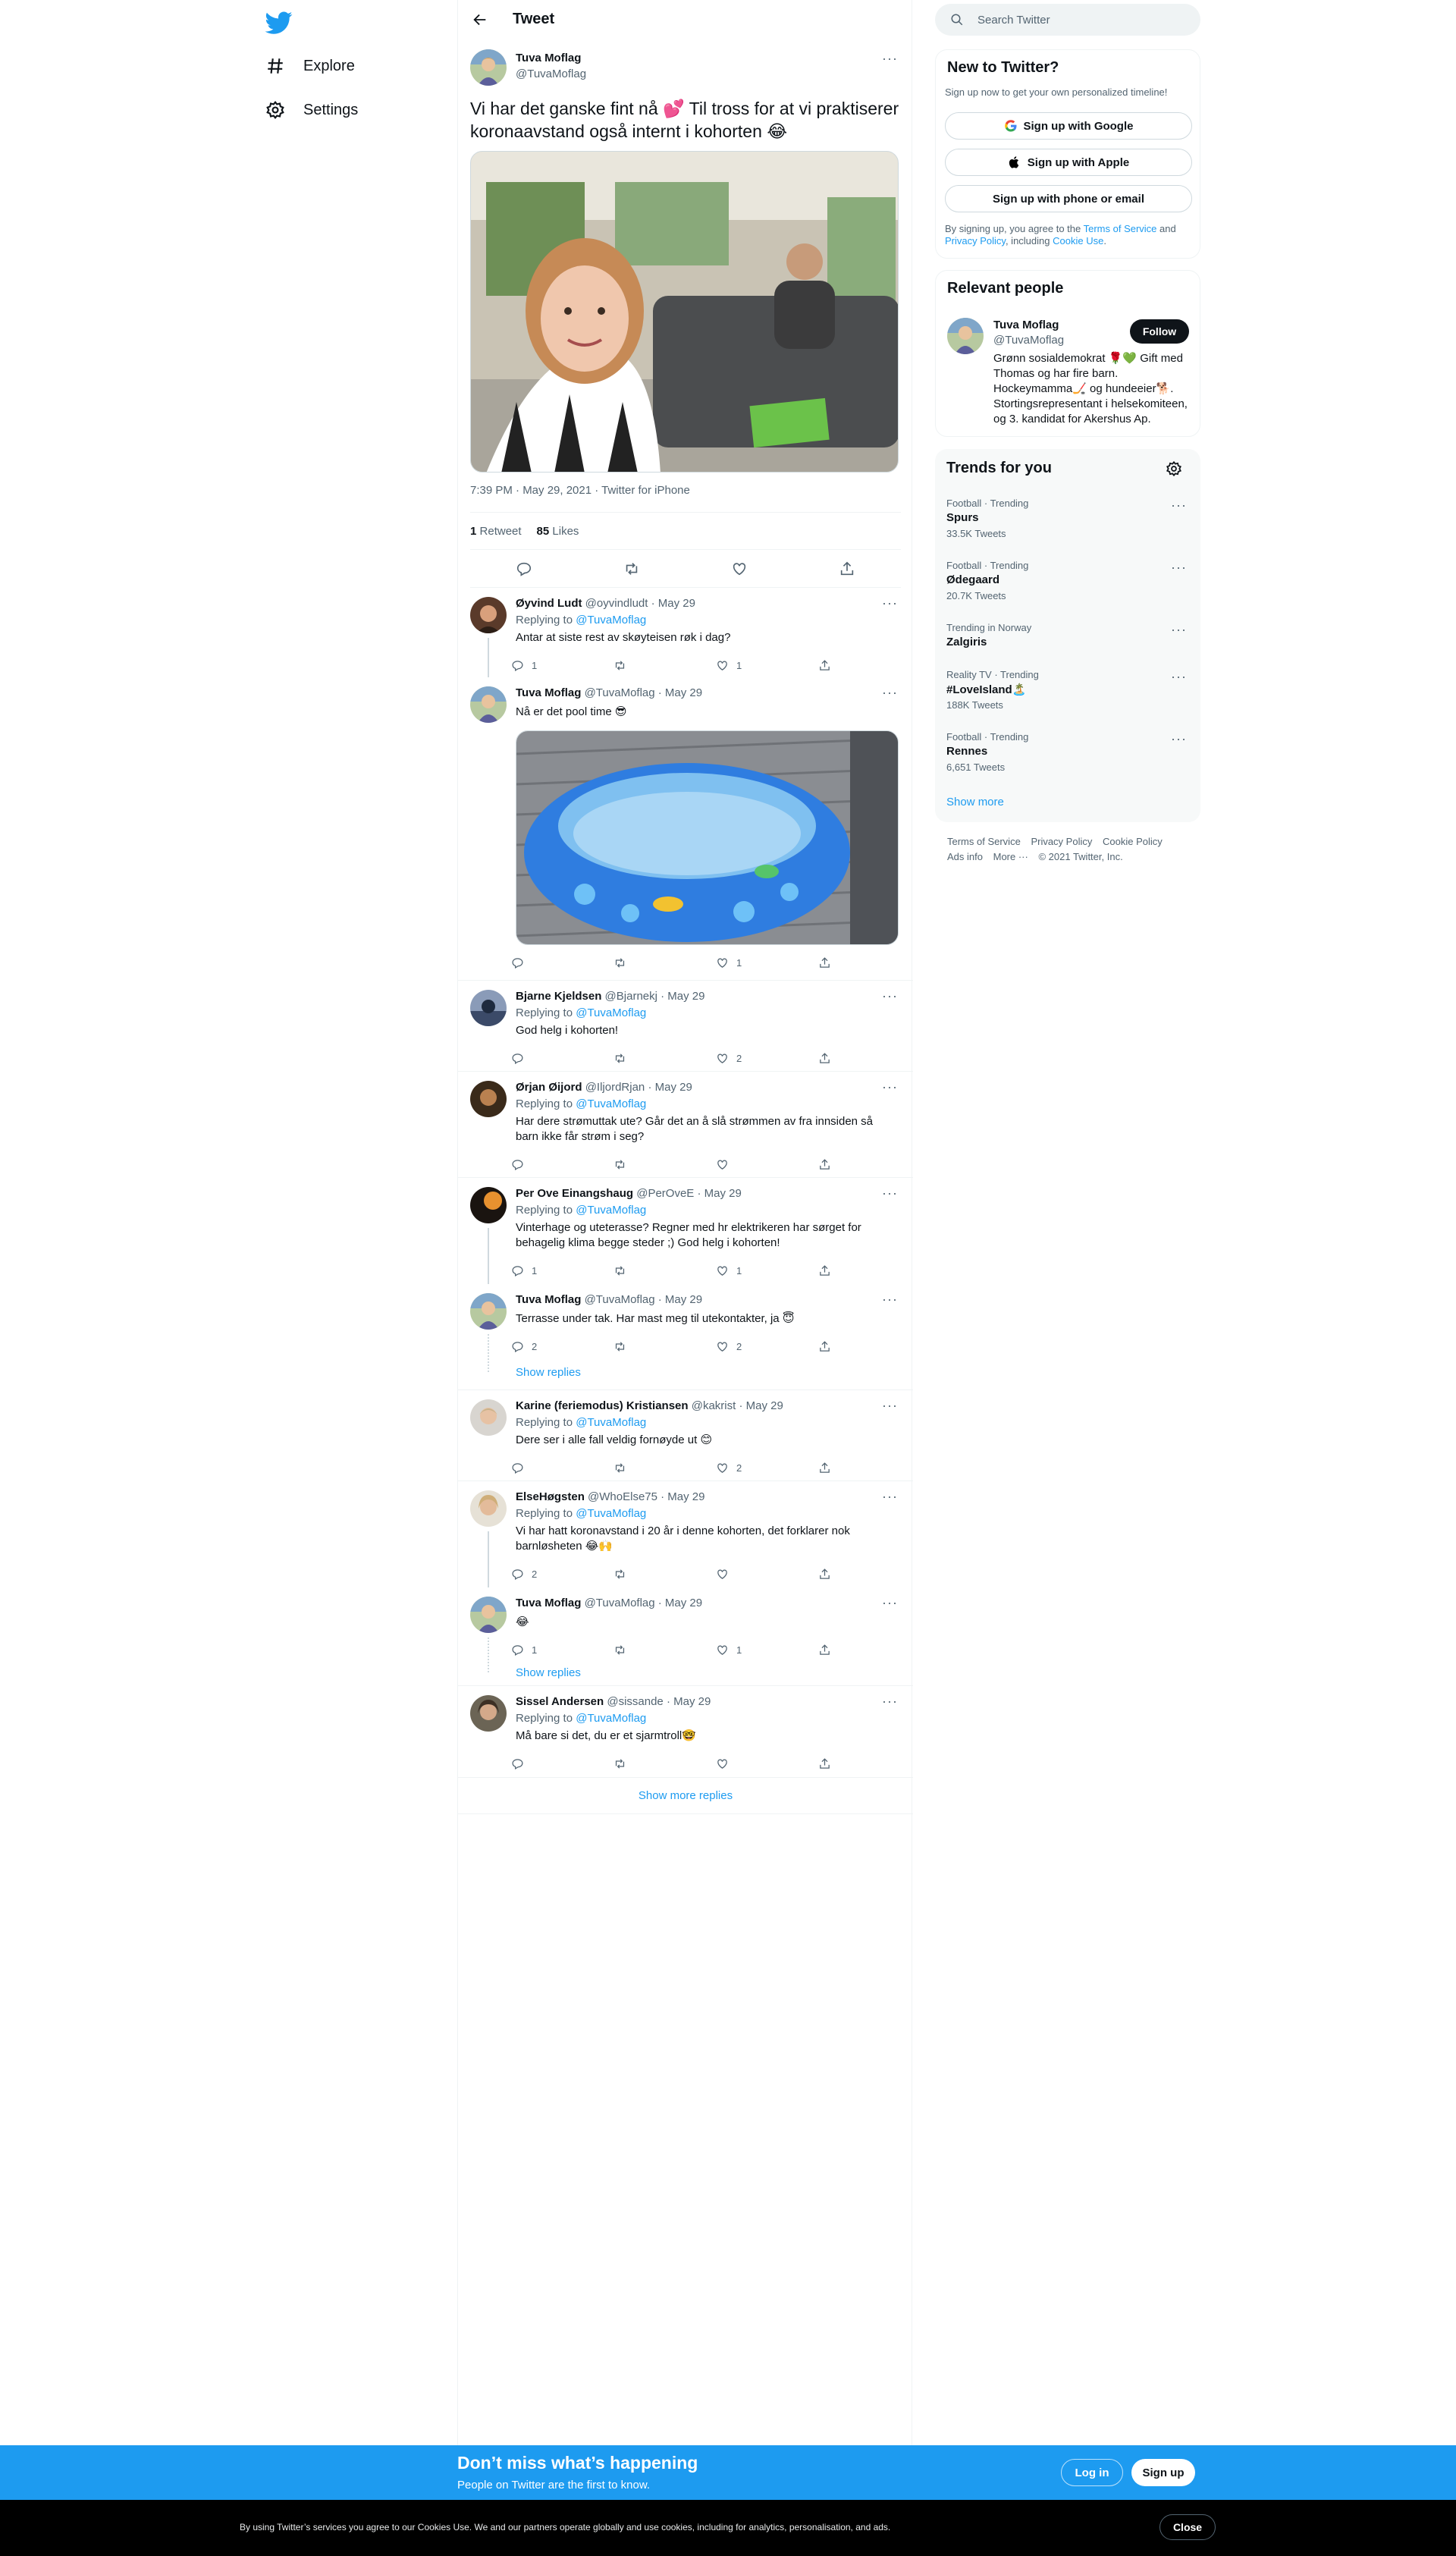 This screenshot has width=1456, height=2556. Describe the element at coordinates (1078, 241) in the screenshot. I see `cookie-link: Cookie Use` at that location.